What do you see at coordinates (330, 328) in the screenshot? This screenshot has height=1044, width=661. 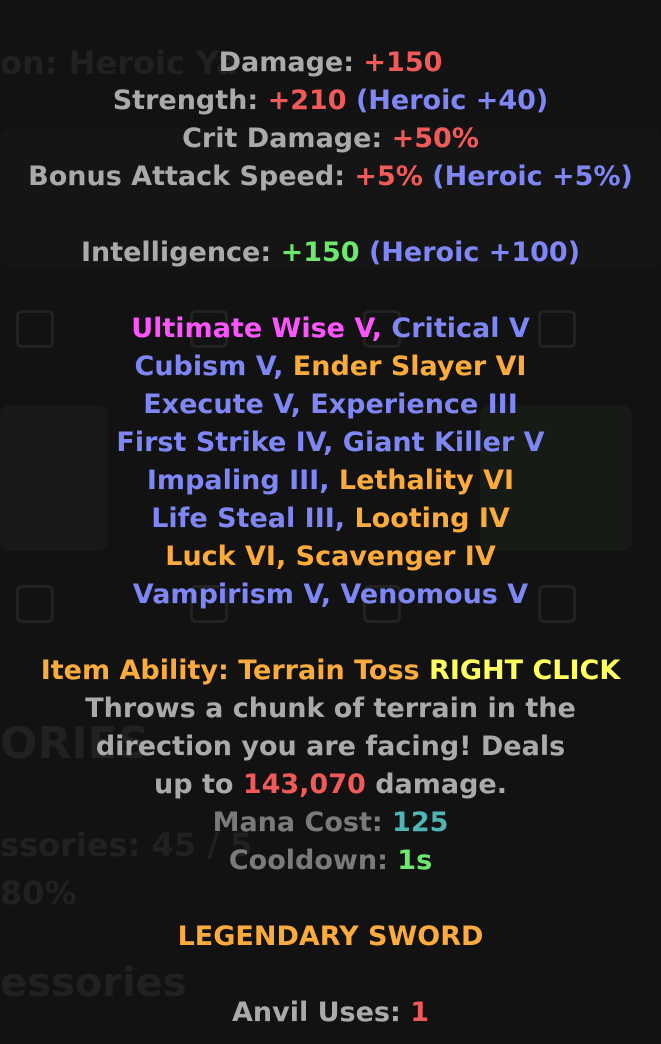 I see `enchant-line: Ultimate Wise V, Critical V` at bounding box center [330, 328].